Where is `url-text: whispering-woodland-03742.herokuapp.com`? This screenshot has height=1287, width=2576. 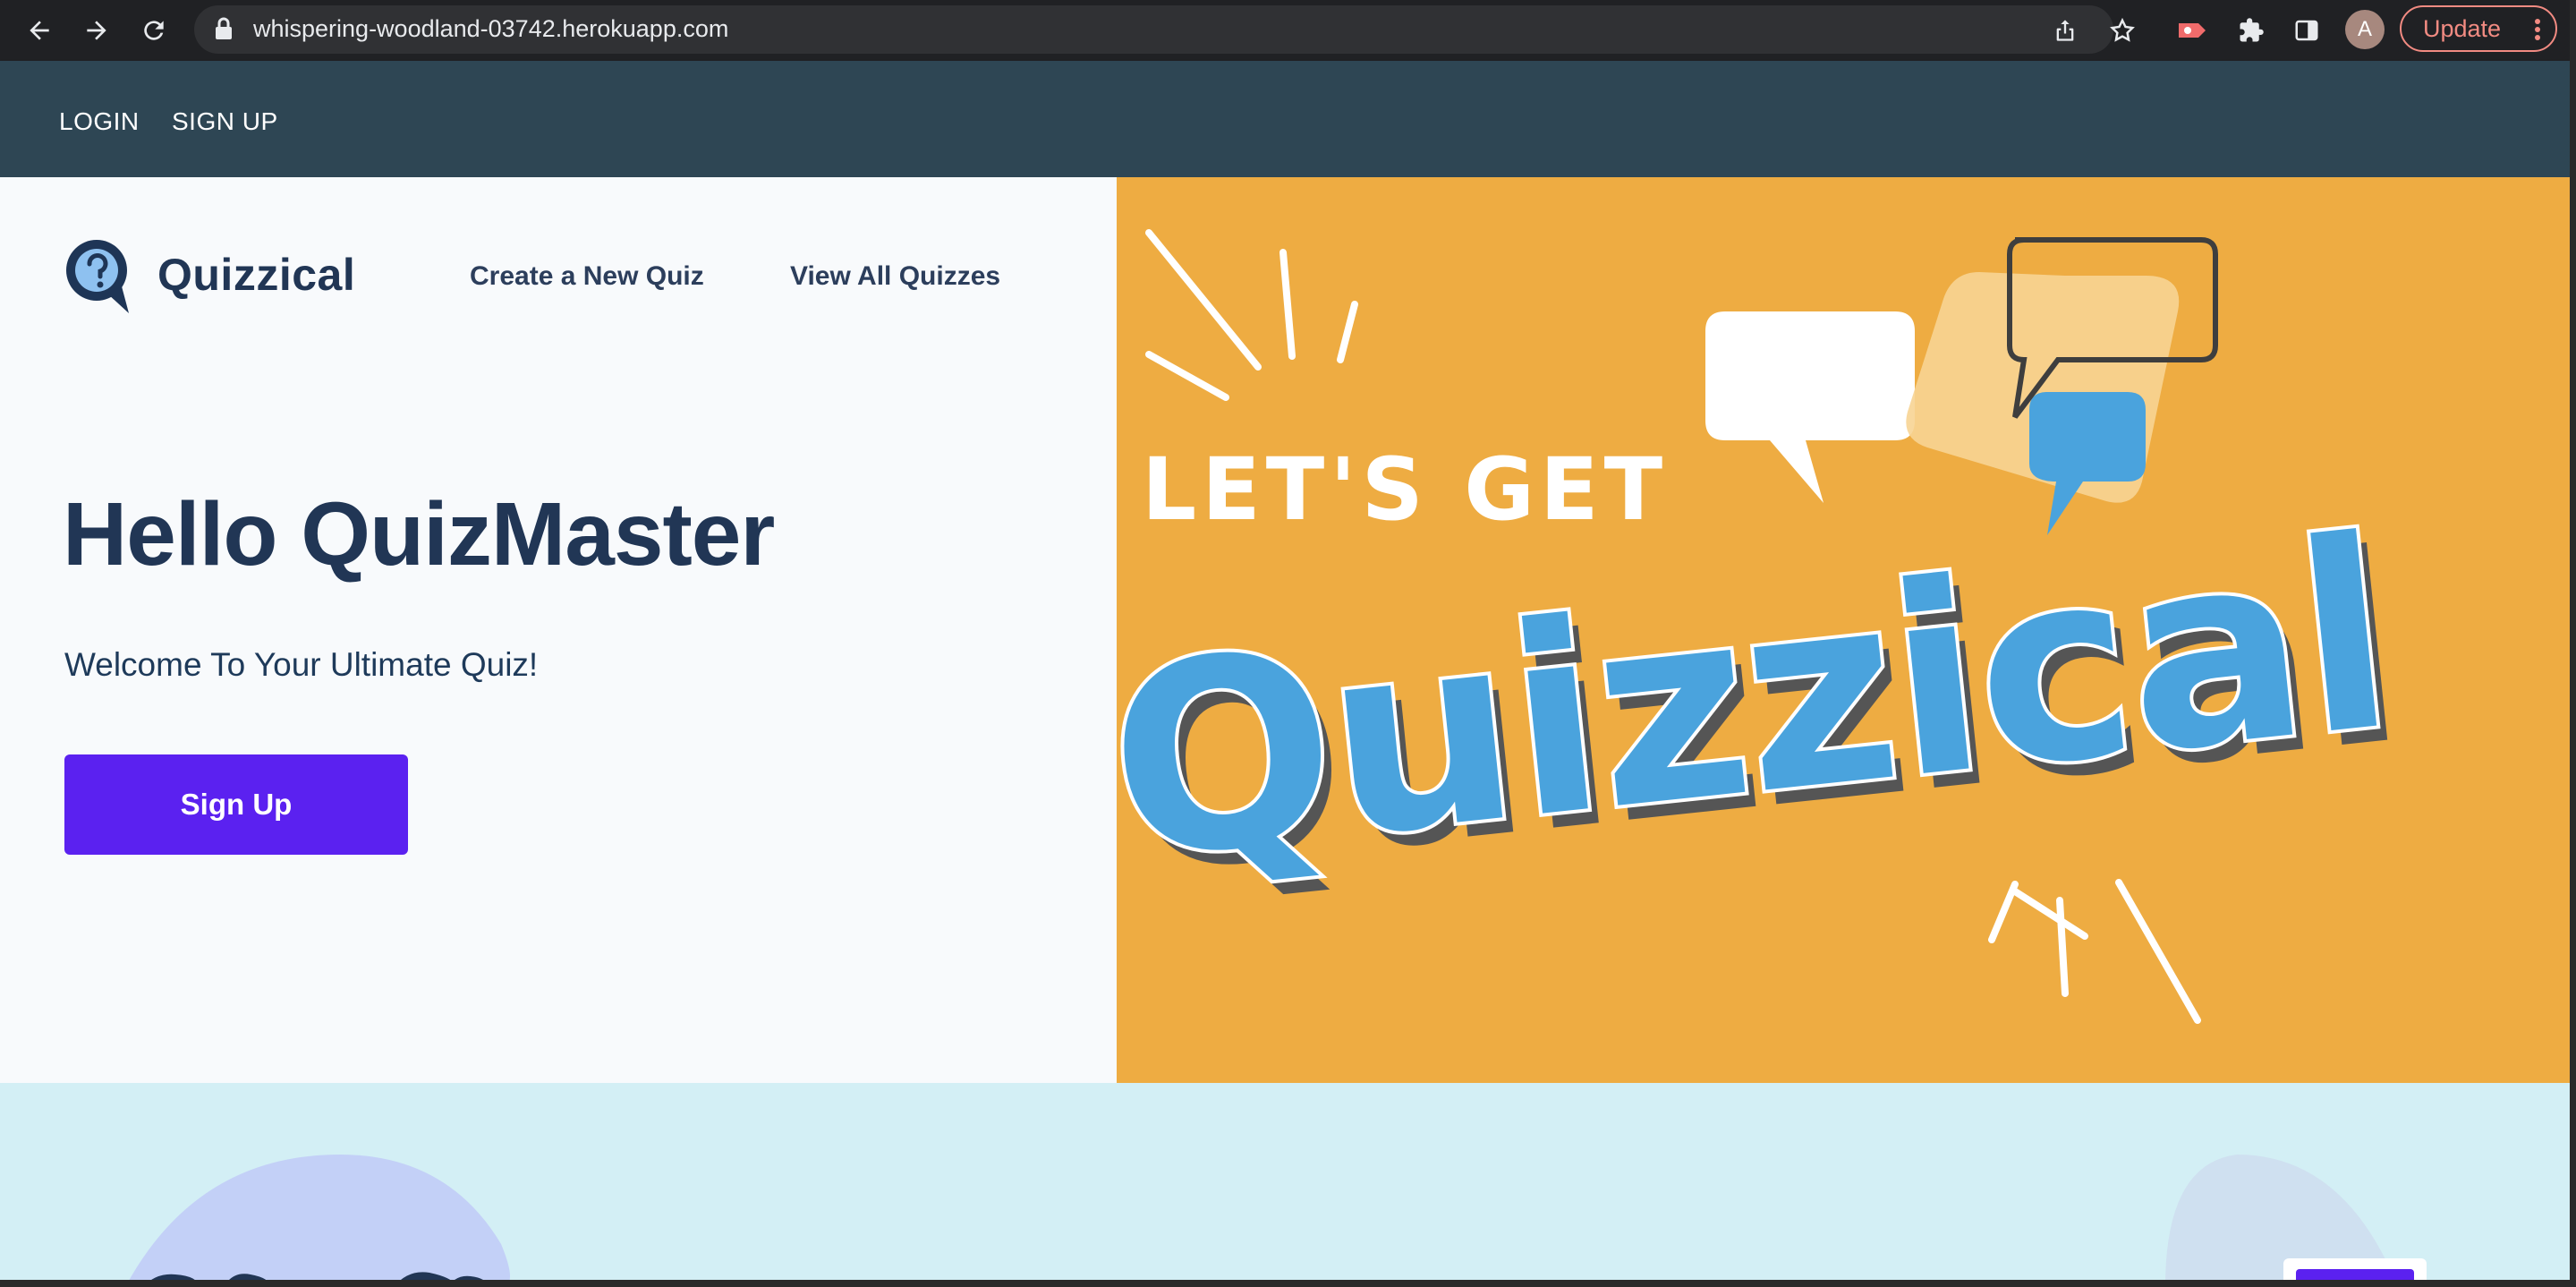 url-text: whispering-woodland-03742.herokuapp.com is located at coordinates (490, 29).